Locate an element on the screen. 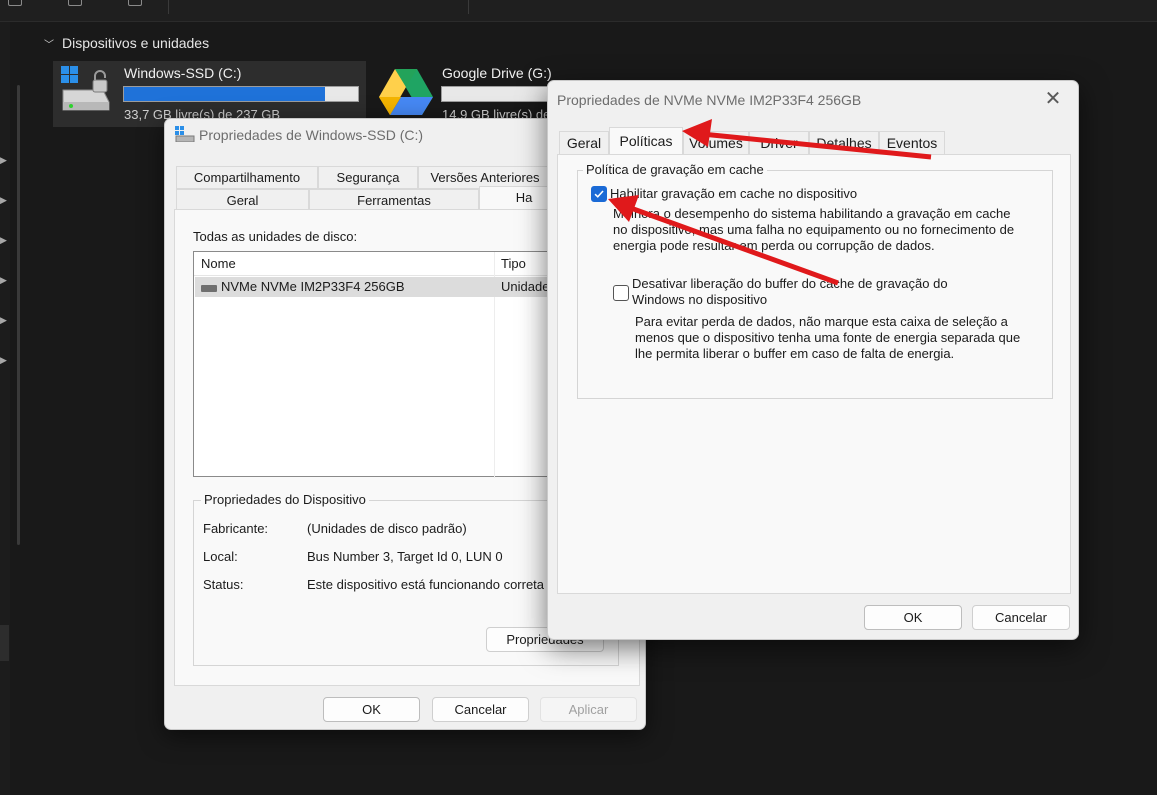 This screenshot has height=795, width=1157. drive-name: Windows-SSD (C:) is located at coordinates (183, 73).